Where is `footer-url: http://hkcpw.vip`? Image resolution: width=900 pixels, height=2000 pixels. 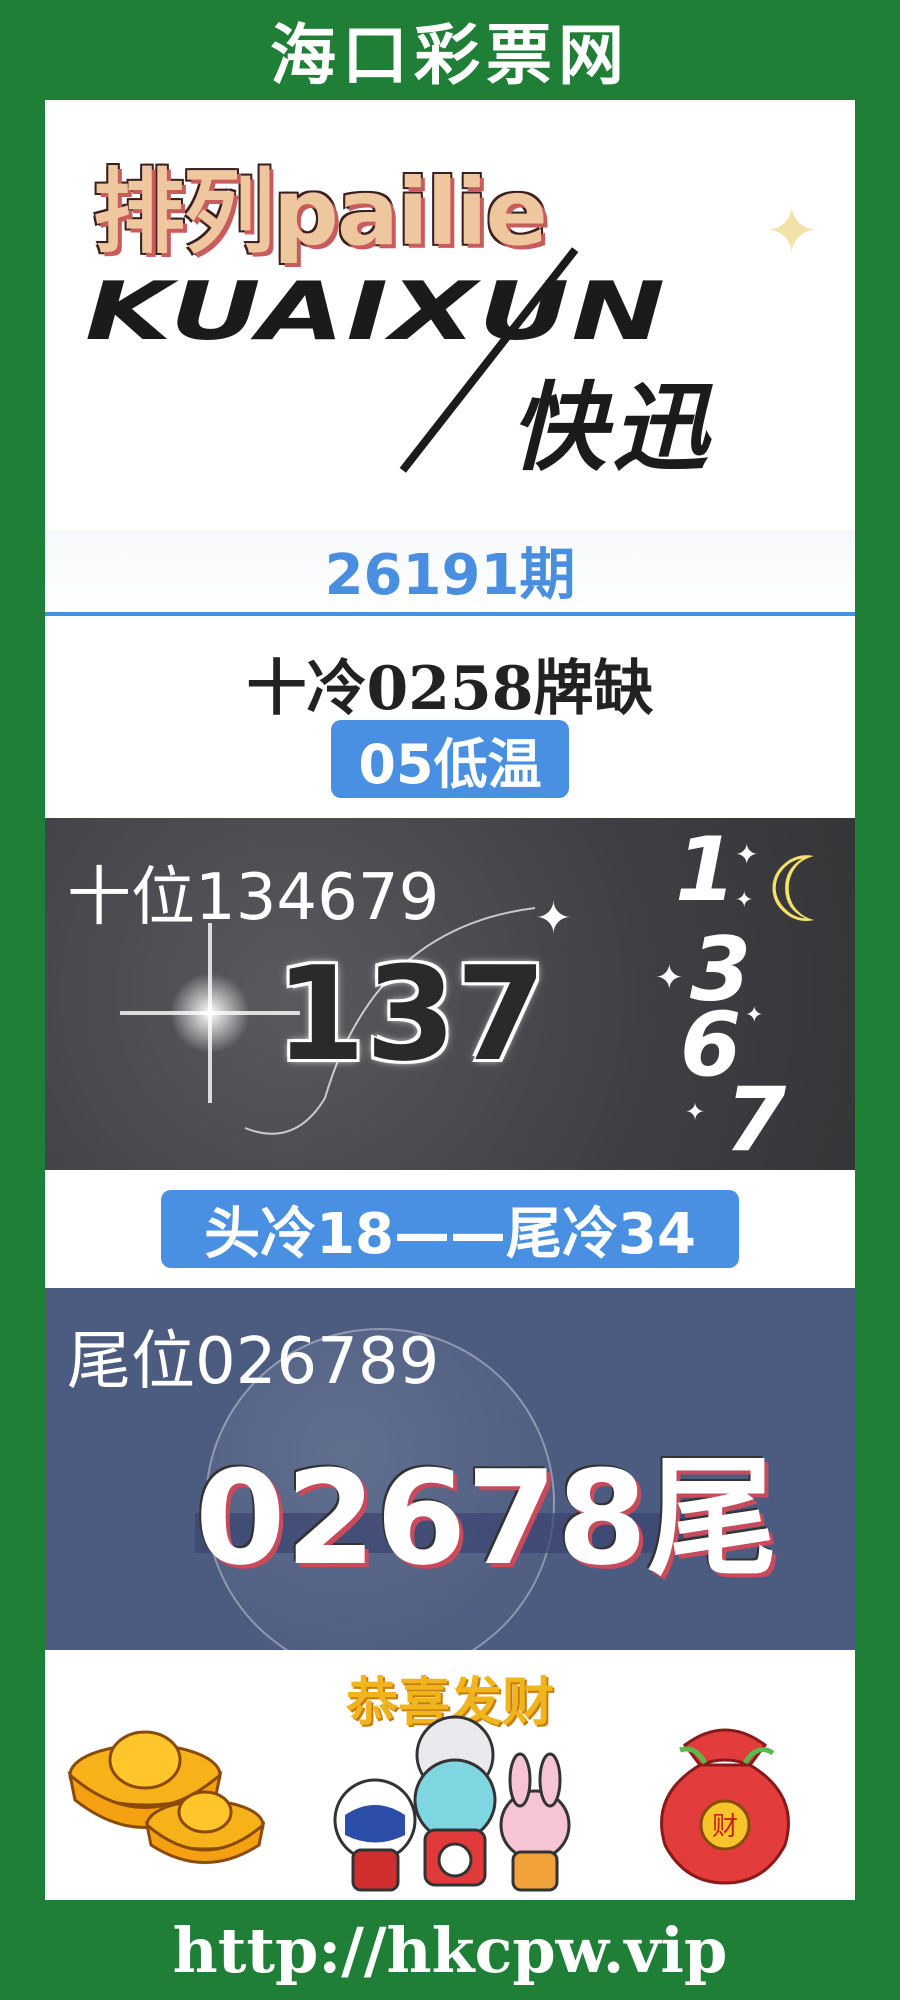
footer-url: http://hkcpw.vip is located at coordinates (450, 1950).